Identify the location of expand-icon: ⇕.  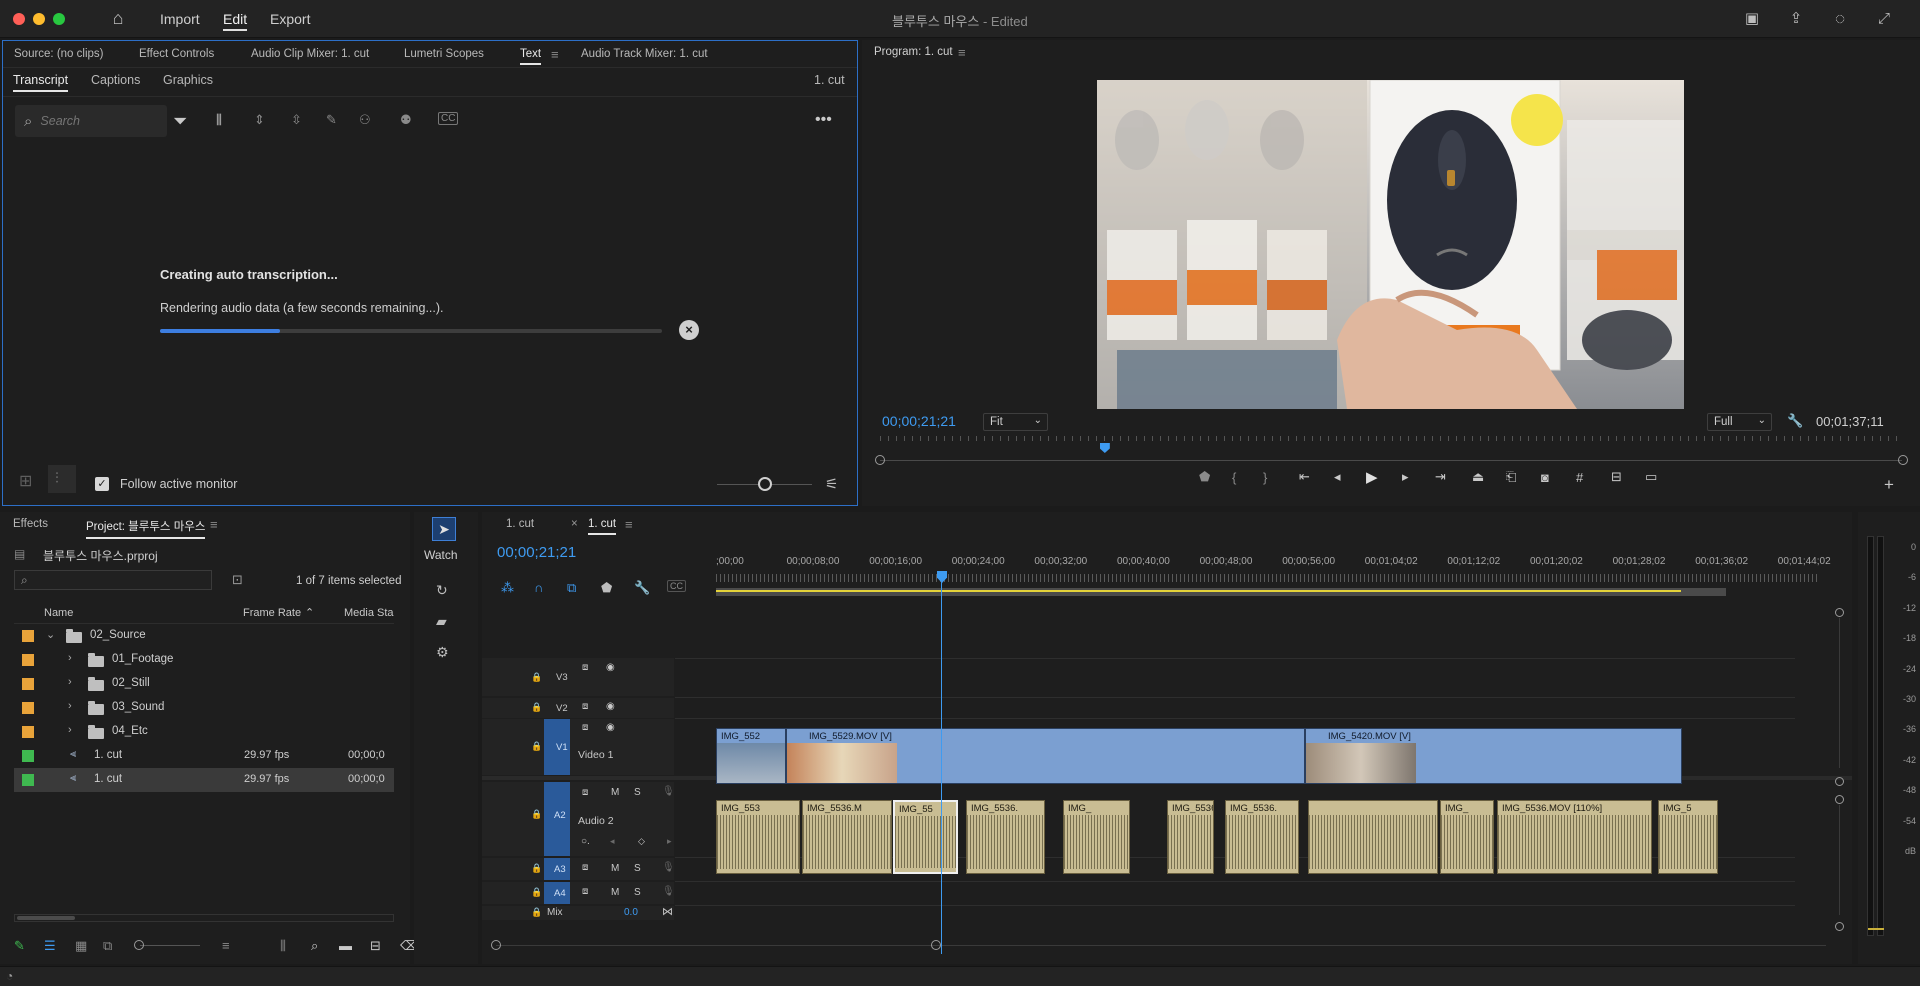
(259, 120).